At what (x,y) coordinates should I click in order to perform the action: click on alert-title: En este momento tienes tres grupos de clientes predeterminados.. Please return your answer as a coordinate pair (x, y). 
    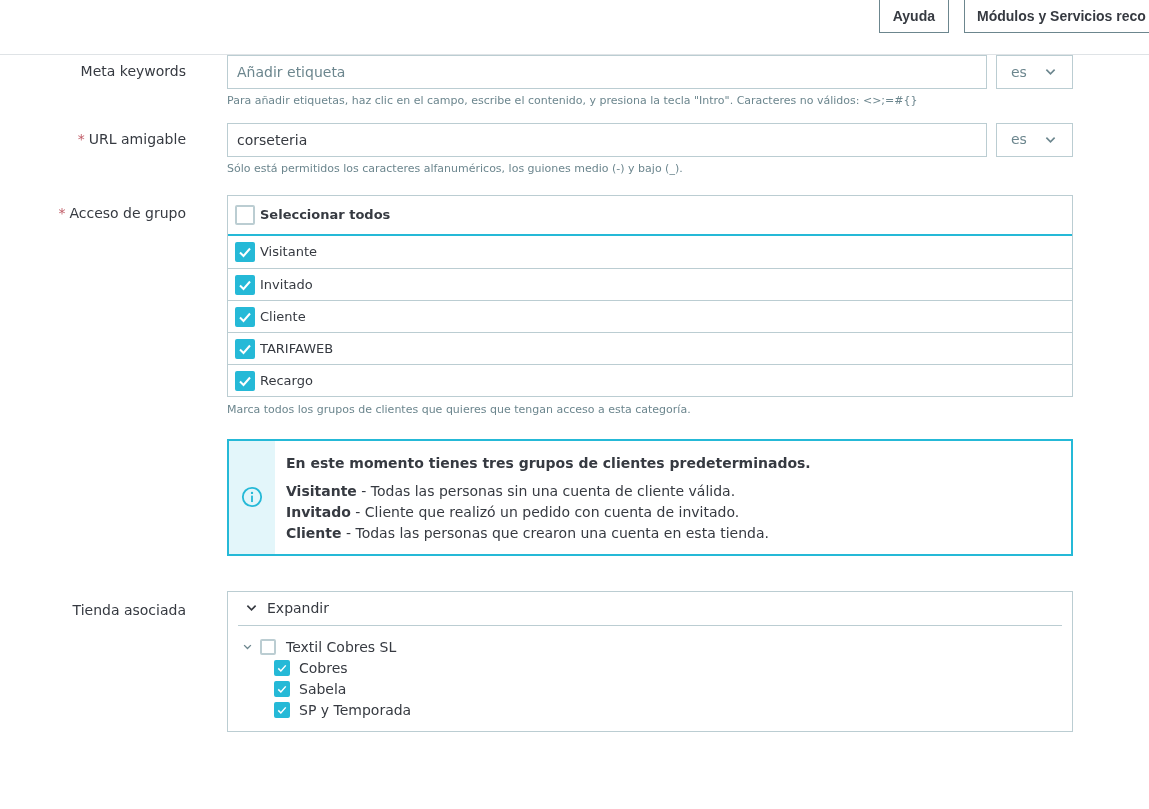
    Looking at the image, I should click on (548, 463).